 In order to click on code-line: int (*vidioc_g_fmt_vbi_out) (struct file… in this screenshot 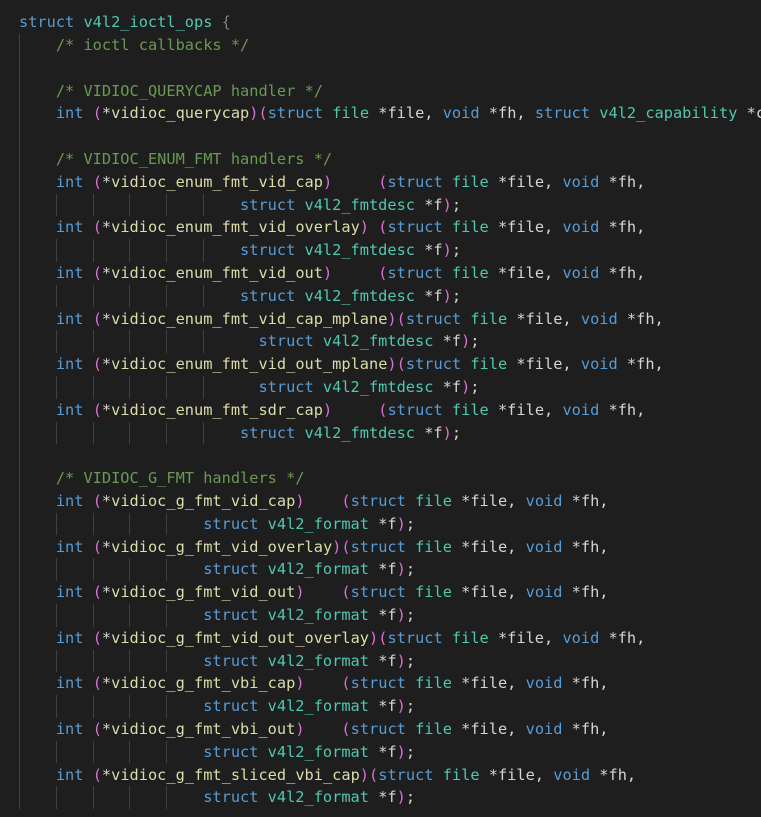, I will do `click(314, 729)`.